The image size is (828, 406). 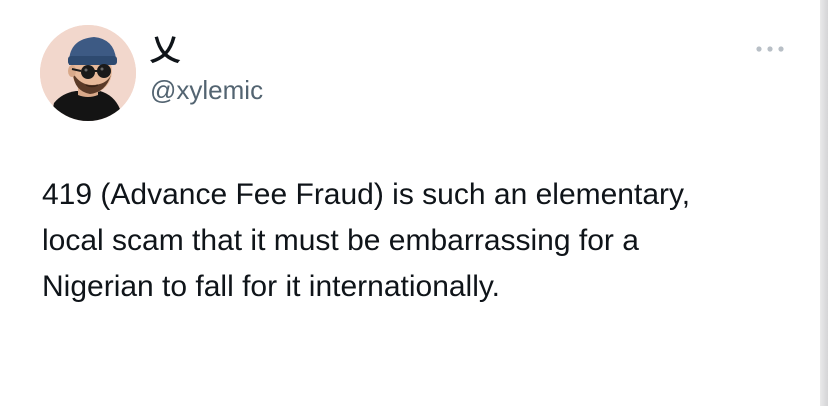 What do you see at coordinates (824, 203) in the screenshot?
I see `window-edge` at bounding box center [824, 203].